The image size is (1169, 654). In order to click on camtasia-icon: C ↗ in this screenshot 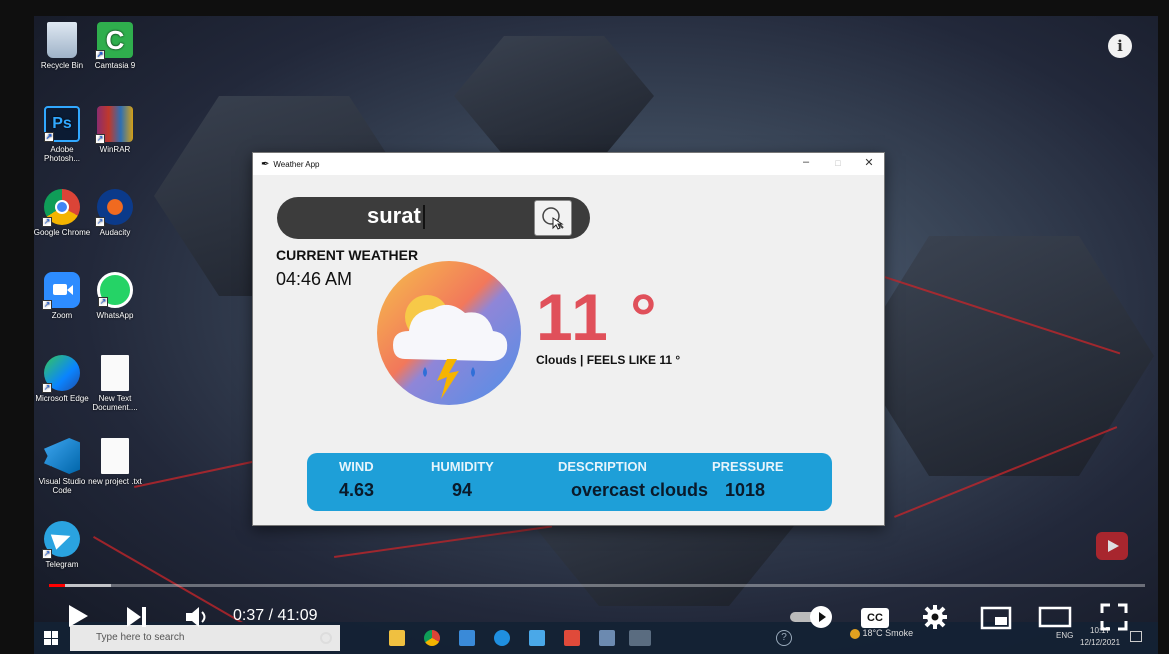, I will do `click(114, 41)`.